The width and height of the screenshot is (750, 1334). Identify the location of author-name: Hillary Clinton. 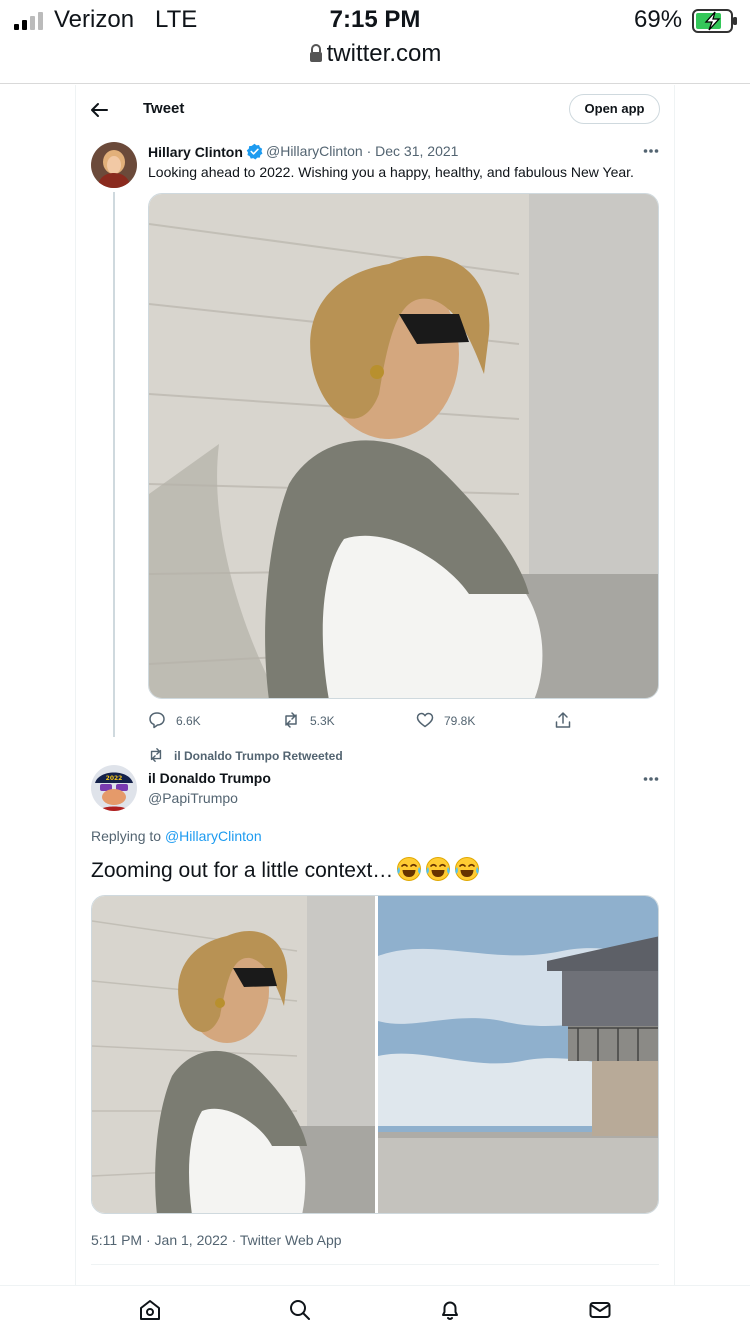
(205, 151).